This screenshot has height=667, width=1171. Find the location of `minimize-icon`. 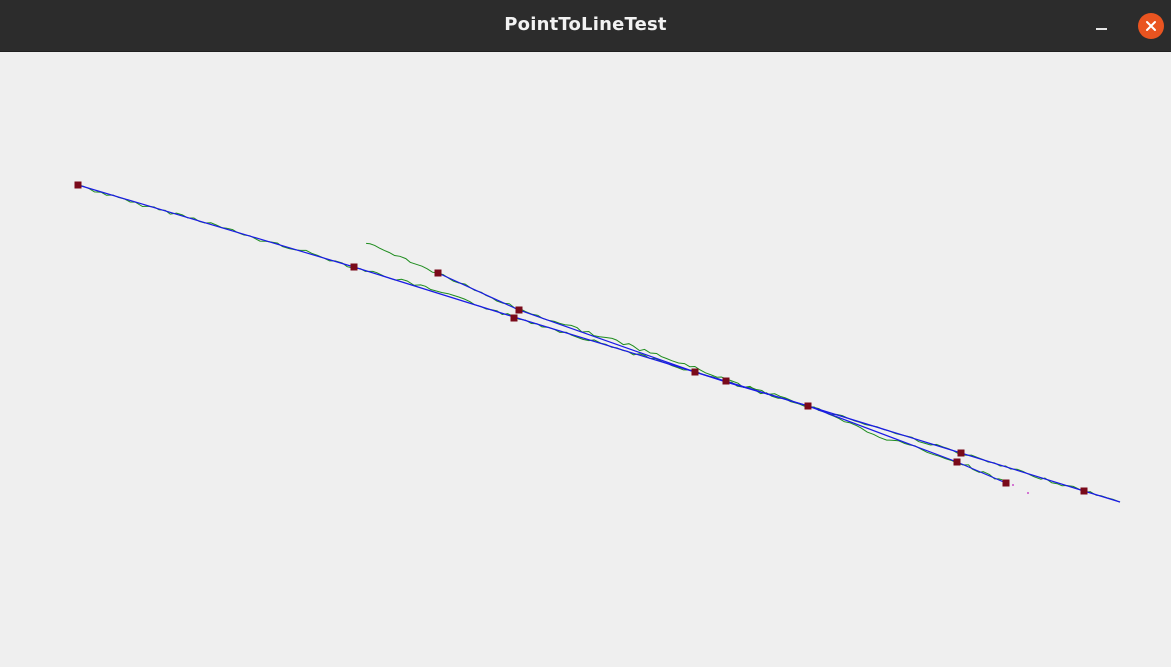

minimize-icon is located at coordinates (1101, 29).